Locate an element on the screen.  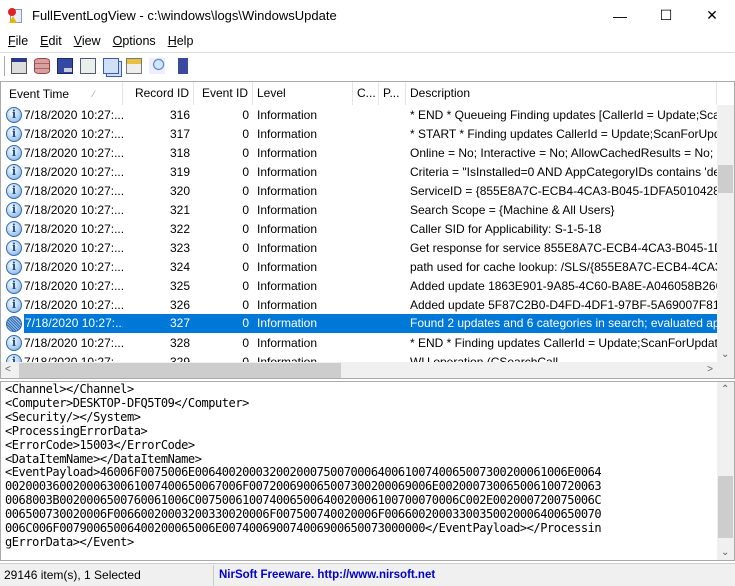
maximize-button: ☐ is located at coordinates (666, 15).